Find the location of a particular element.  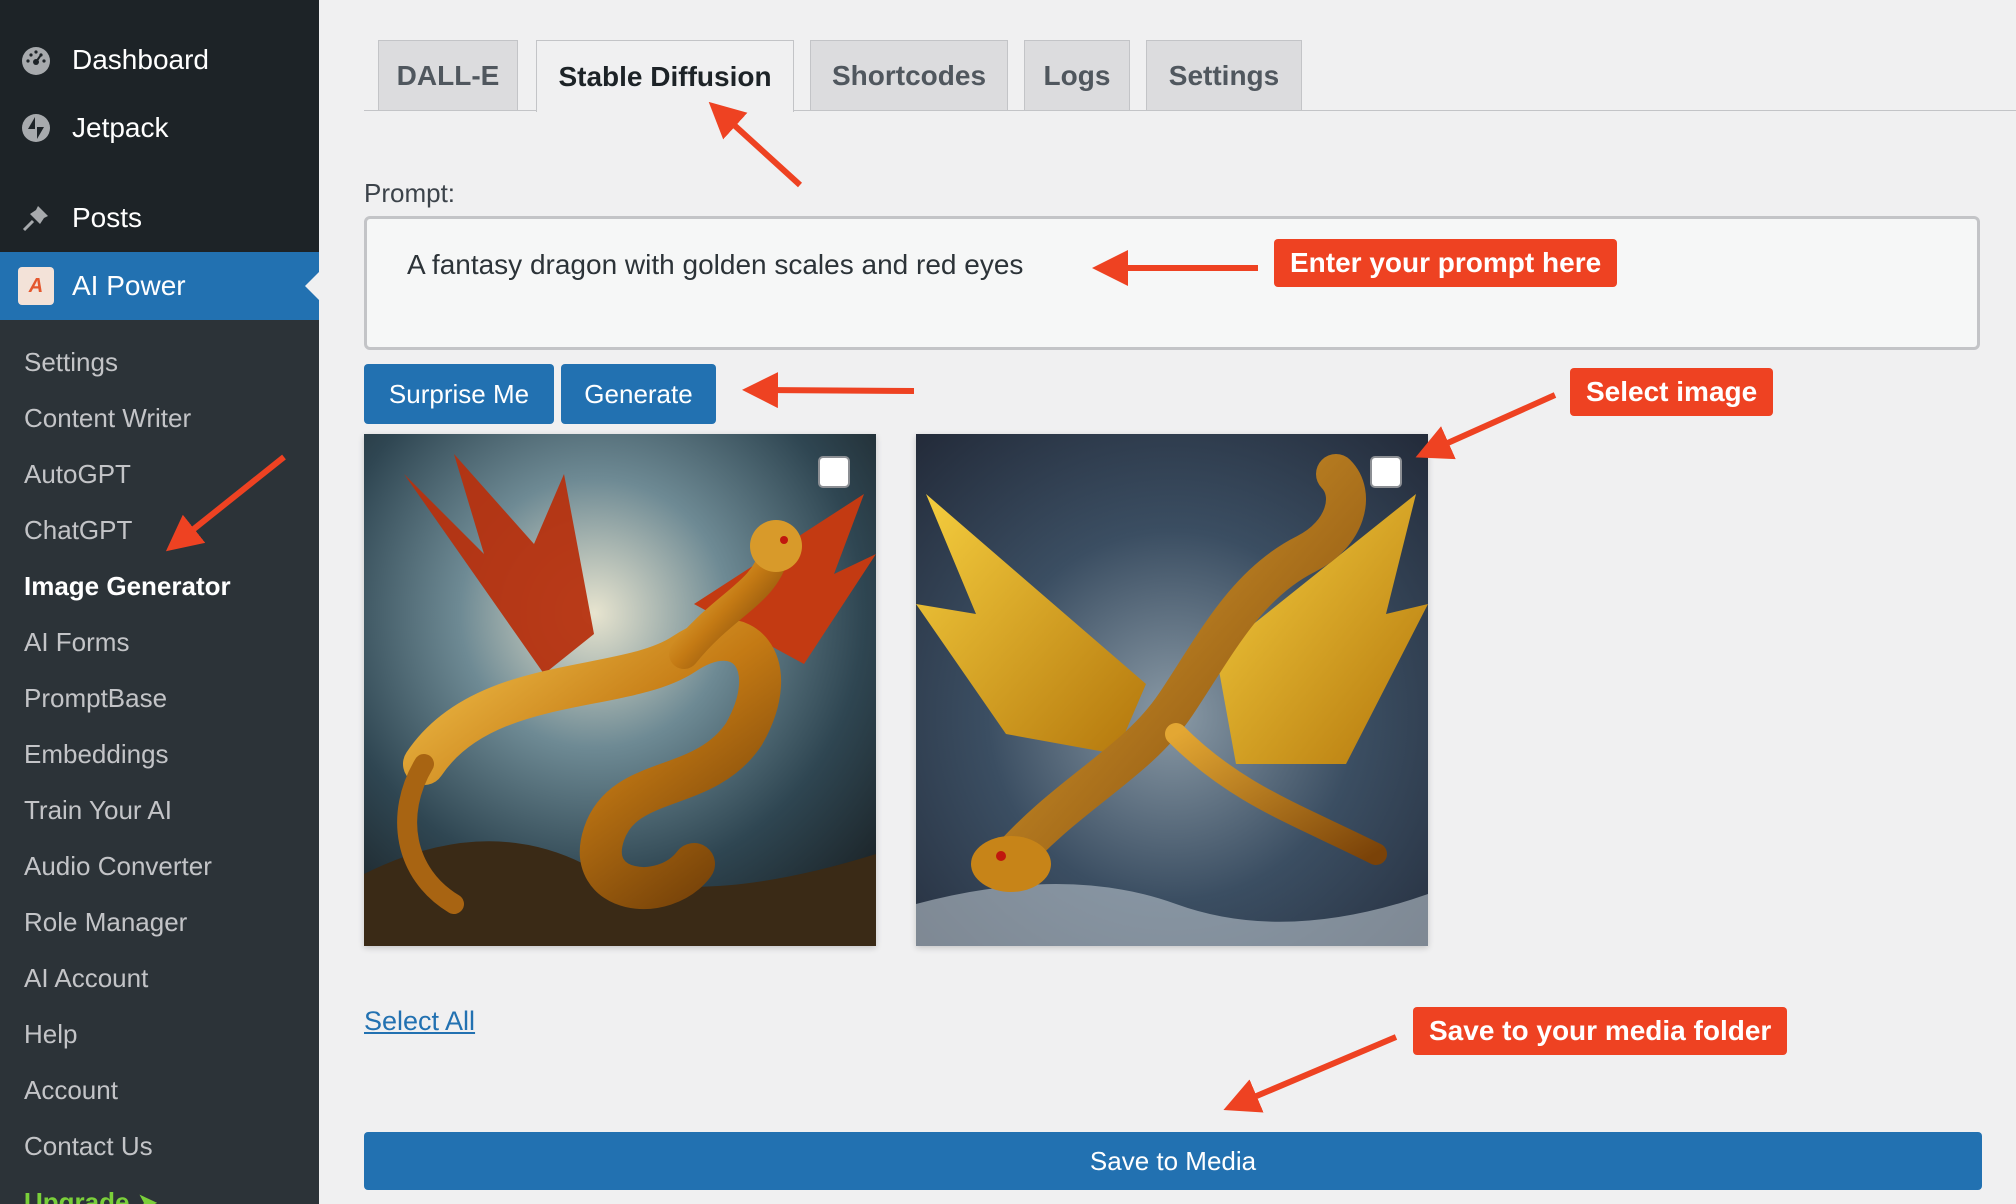

submenu-train-your-ai: Train Your AI is located at coordinates (159, 810).